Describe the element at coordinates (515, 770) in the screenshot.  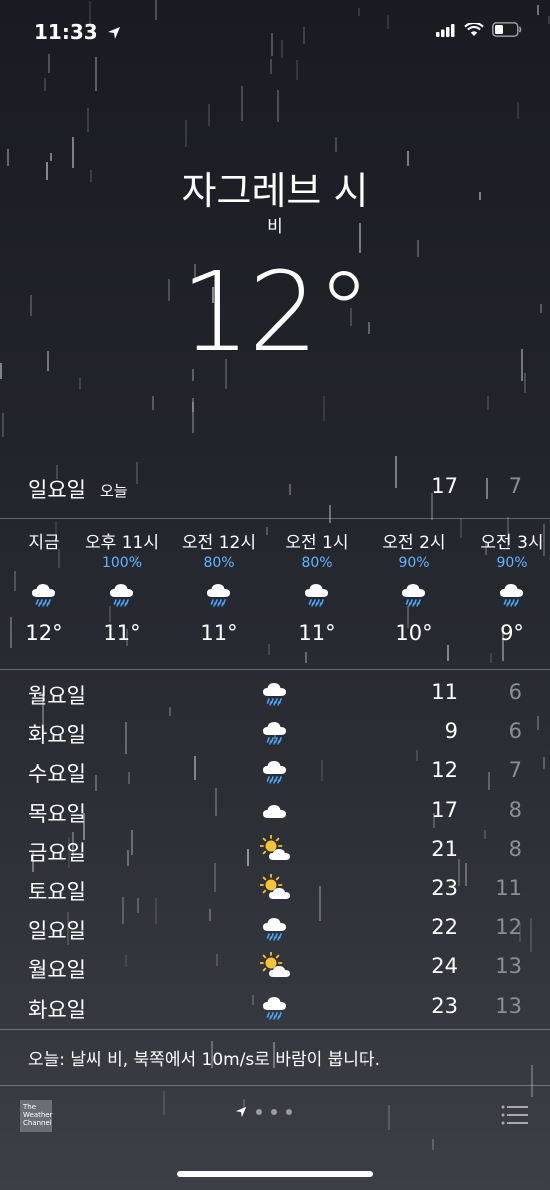
I see `daily-low: 7` at that location.